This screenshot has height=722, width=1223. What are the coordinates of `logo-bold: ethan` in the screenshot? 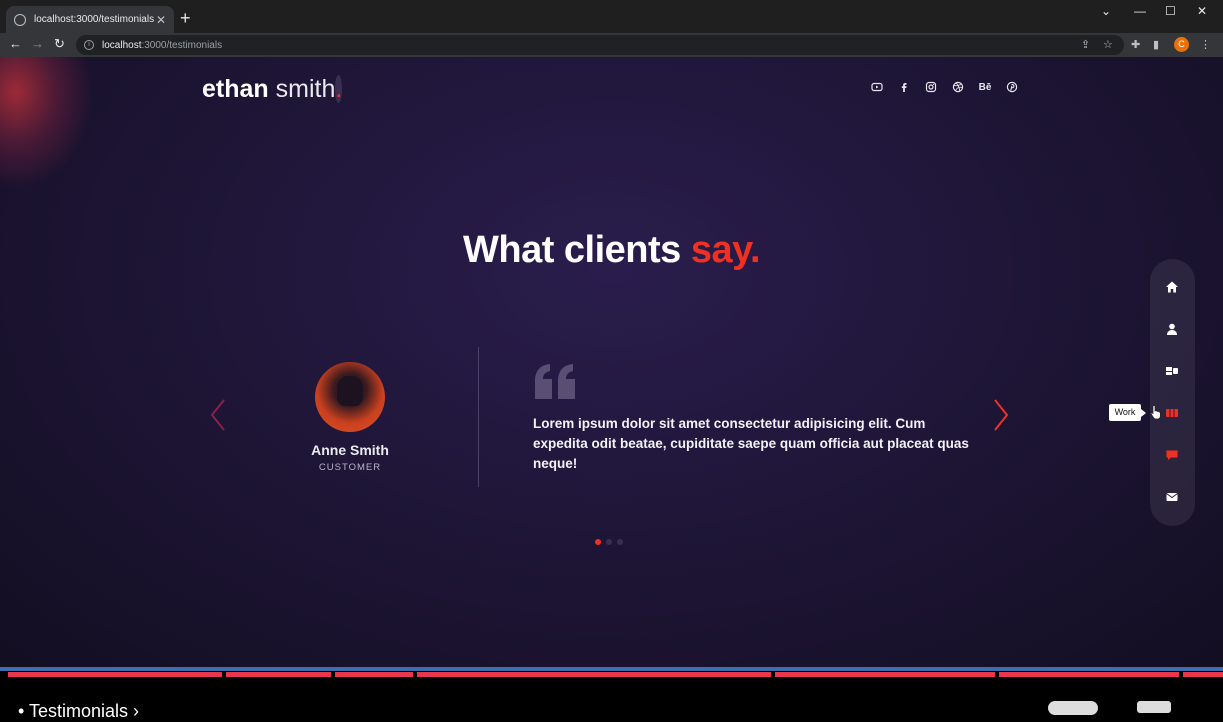 It's located at (235, 89).